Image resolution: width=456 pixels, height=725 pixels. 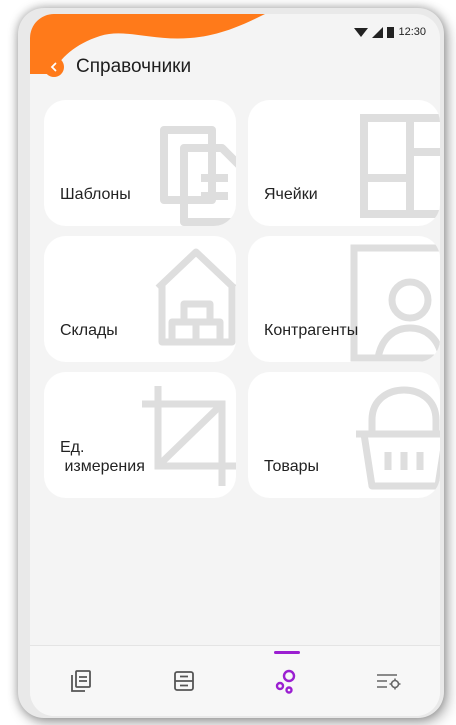 I want to click on back-button, so click(x=54, y=67).